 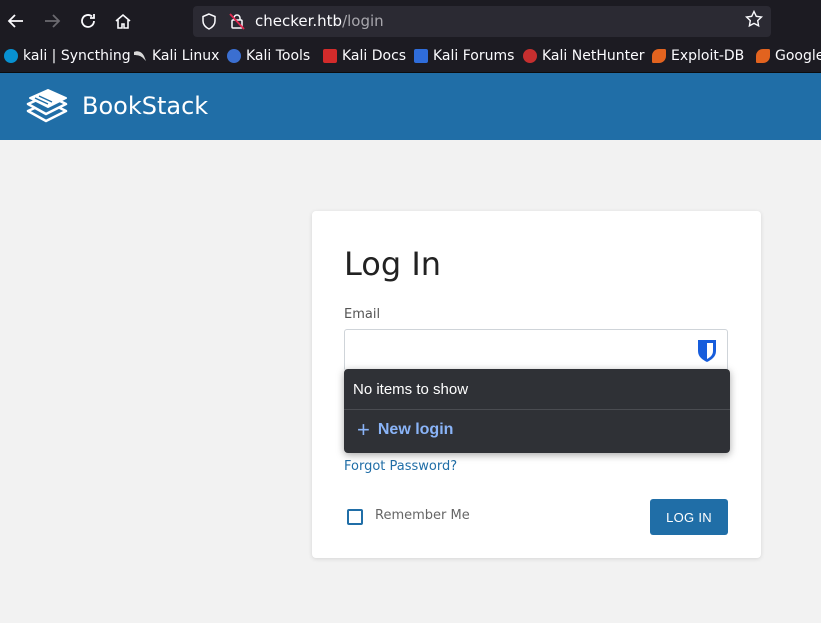 What do you see at coordinates (474, 56) in the screenshot?
I see `bookmark-label: Kali Forums` at bounding box center [474, 56].